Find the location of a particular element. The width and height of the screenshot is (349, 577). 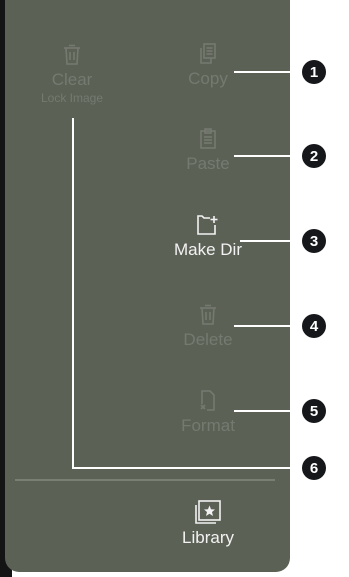

delete-button: Delete is located at coordinates (208, 327).